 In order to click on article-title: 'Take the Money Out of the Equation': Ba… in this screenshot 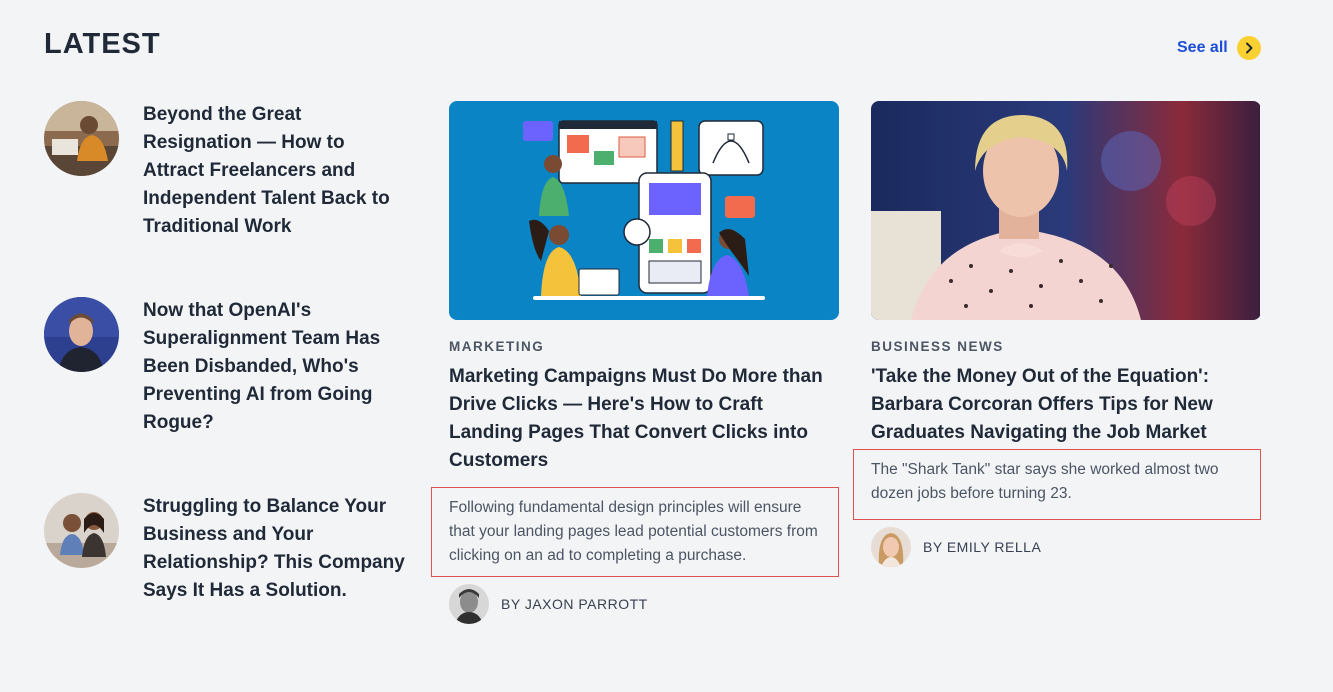, I will do `click(1066, 405)`.